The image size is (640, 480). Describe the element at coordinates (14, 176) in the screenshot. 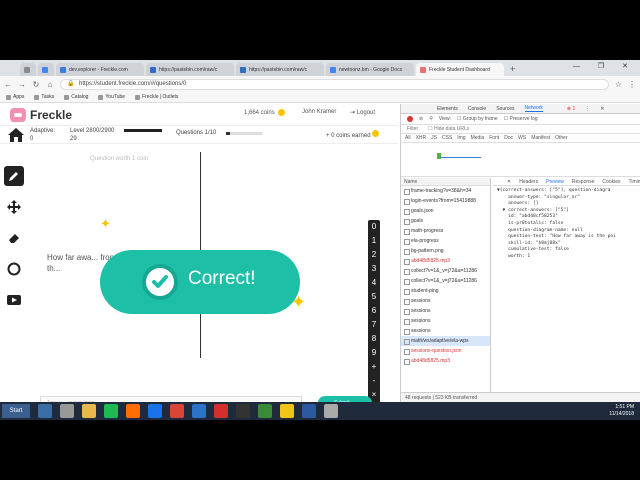

I see `pencil-tool-button` at that location.